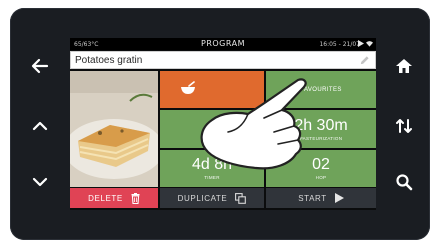  Describe the element at coordinates (312, 198) in the screenshot. I see `start-label: START` at that location.